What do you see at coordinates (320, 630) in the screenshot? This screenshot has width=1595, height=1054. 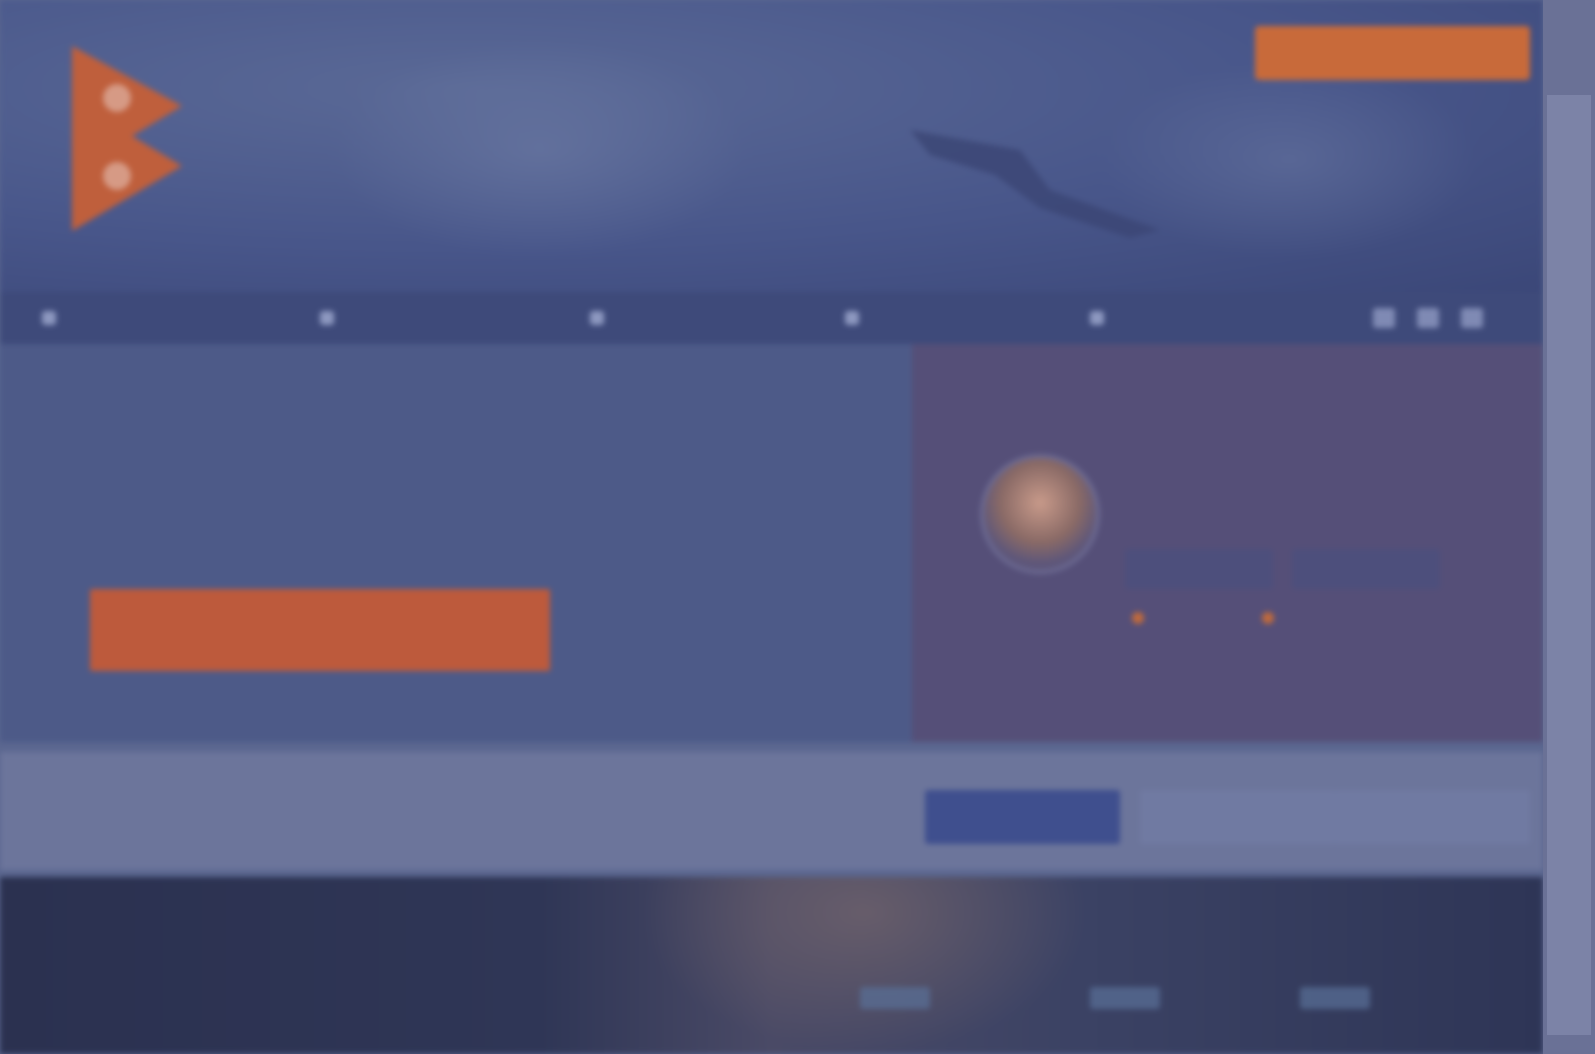 I see `start-challenge-button` at bounding box center [320, 630].